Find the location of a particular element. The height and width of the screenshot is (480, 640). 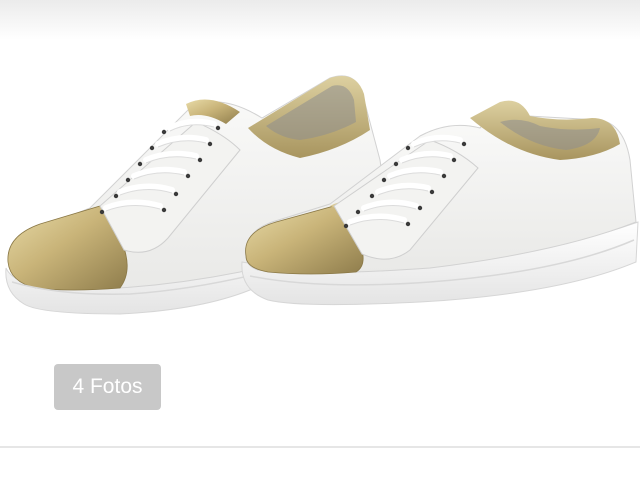

photo-count-badge: 4 Fotos is located at coordinates (107, 387).